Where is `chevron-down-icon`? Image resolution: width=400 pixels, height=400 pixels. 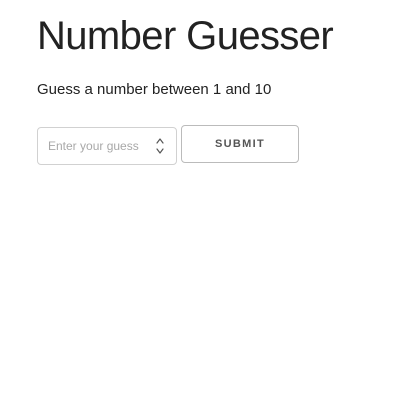
chevron-down-icon is located at coordinates (160, 151).